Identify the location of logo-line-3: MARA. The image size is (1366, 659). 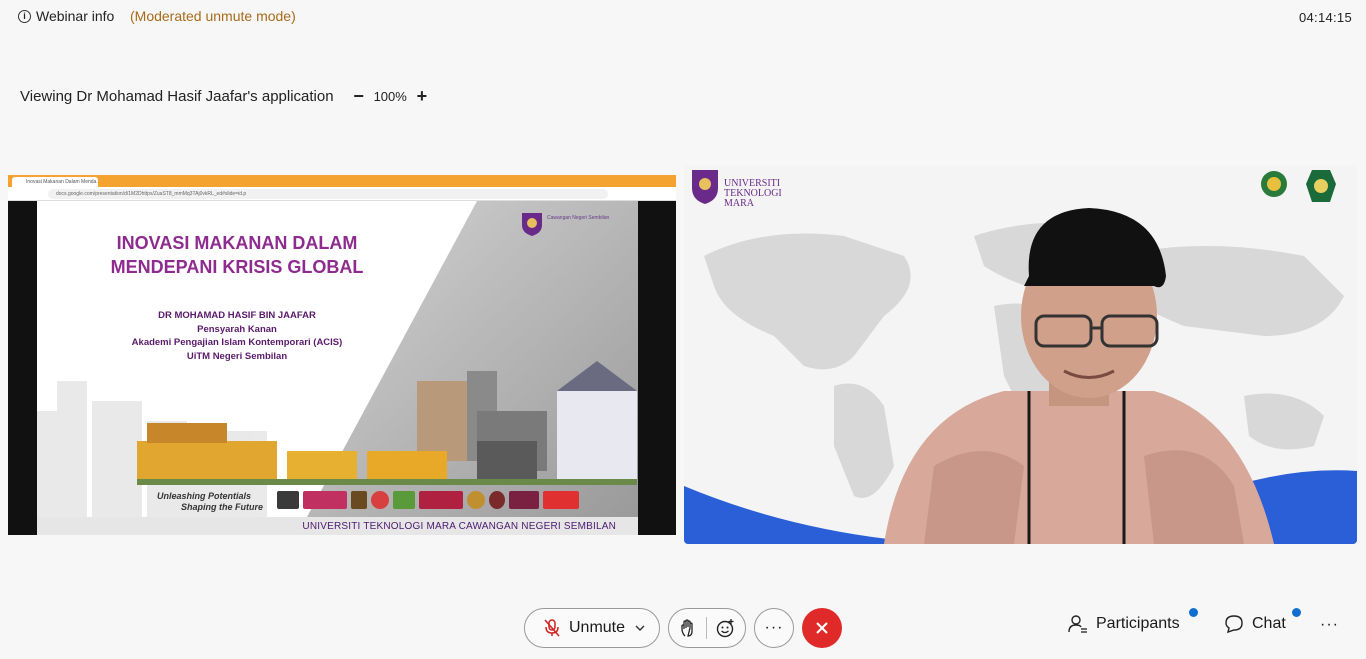
(739, 203).